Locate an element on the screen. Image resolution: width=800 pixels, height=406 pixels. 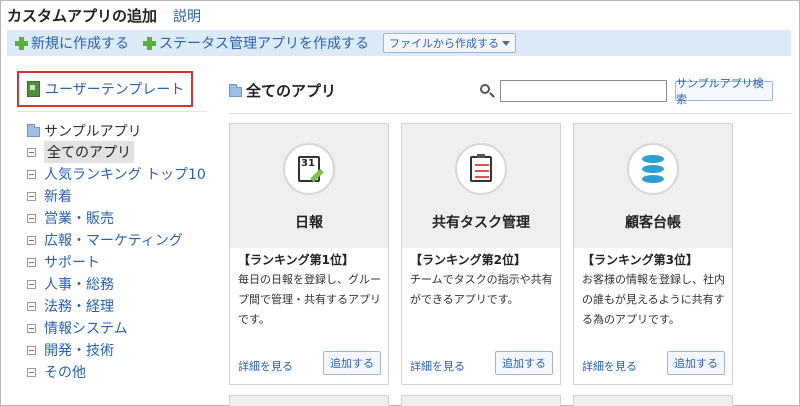
tree-item-label: 情報システム is located at coordinates (86, 329).